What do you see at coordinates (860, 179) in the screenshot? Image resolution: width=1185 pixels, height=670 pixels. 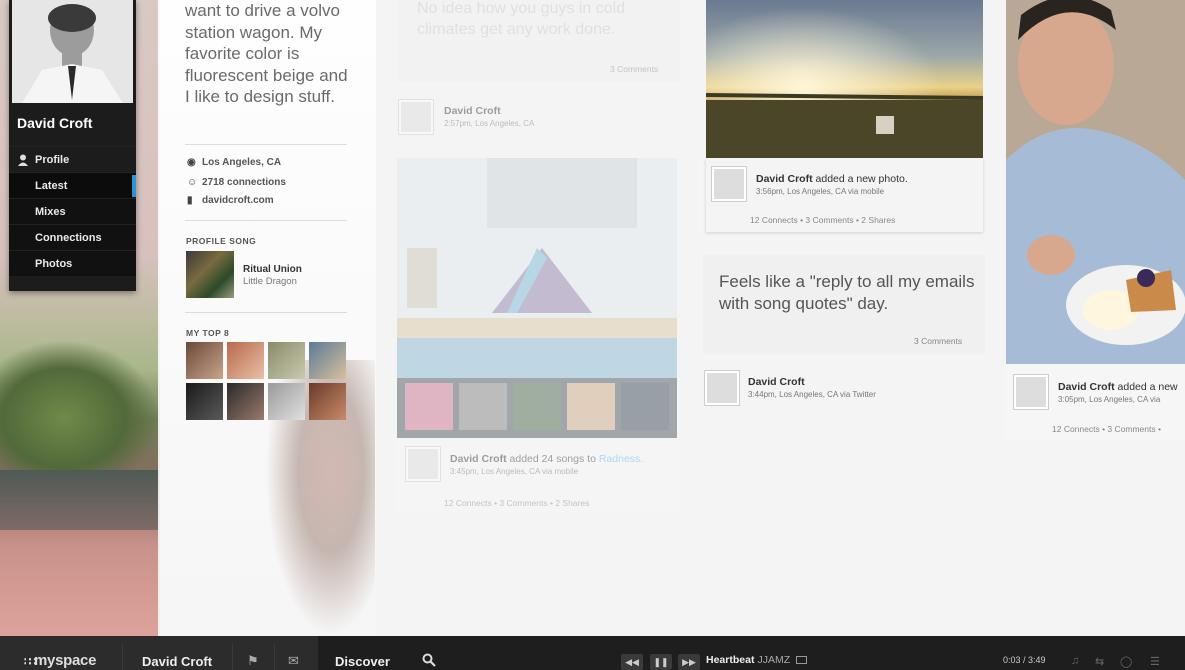 I see `post-action: added a new photo.` at bounding box center [860, 179].